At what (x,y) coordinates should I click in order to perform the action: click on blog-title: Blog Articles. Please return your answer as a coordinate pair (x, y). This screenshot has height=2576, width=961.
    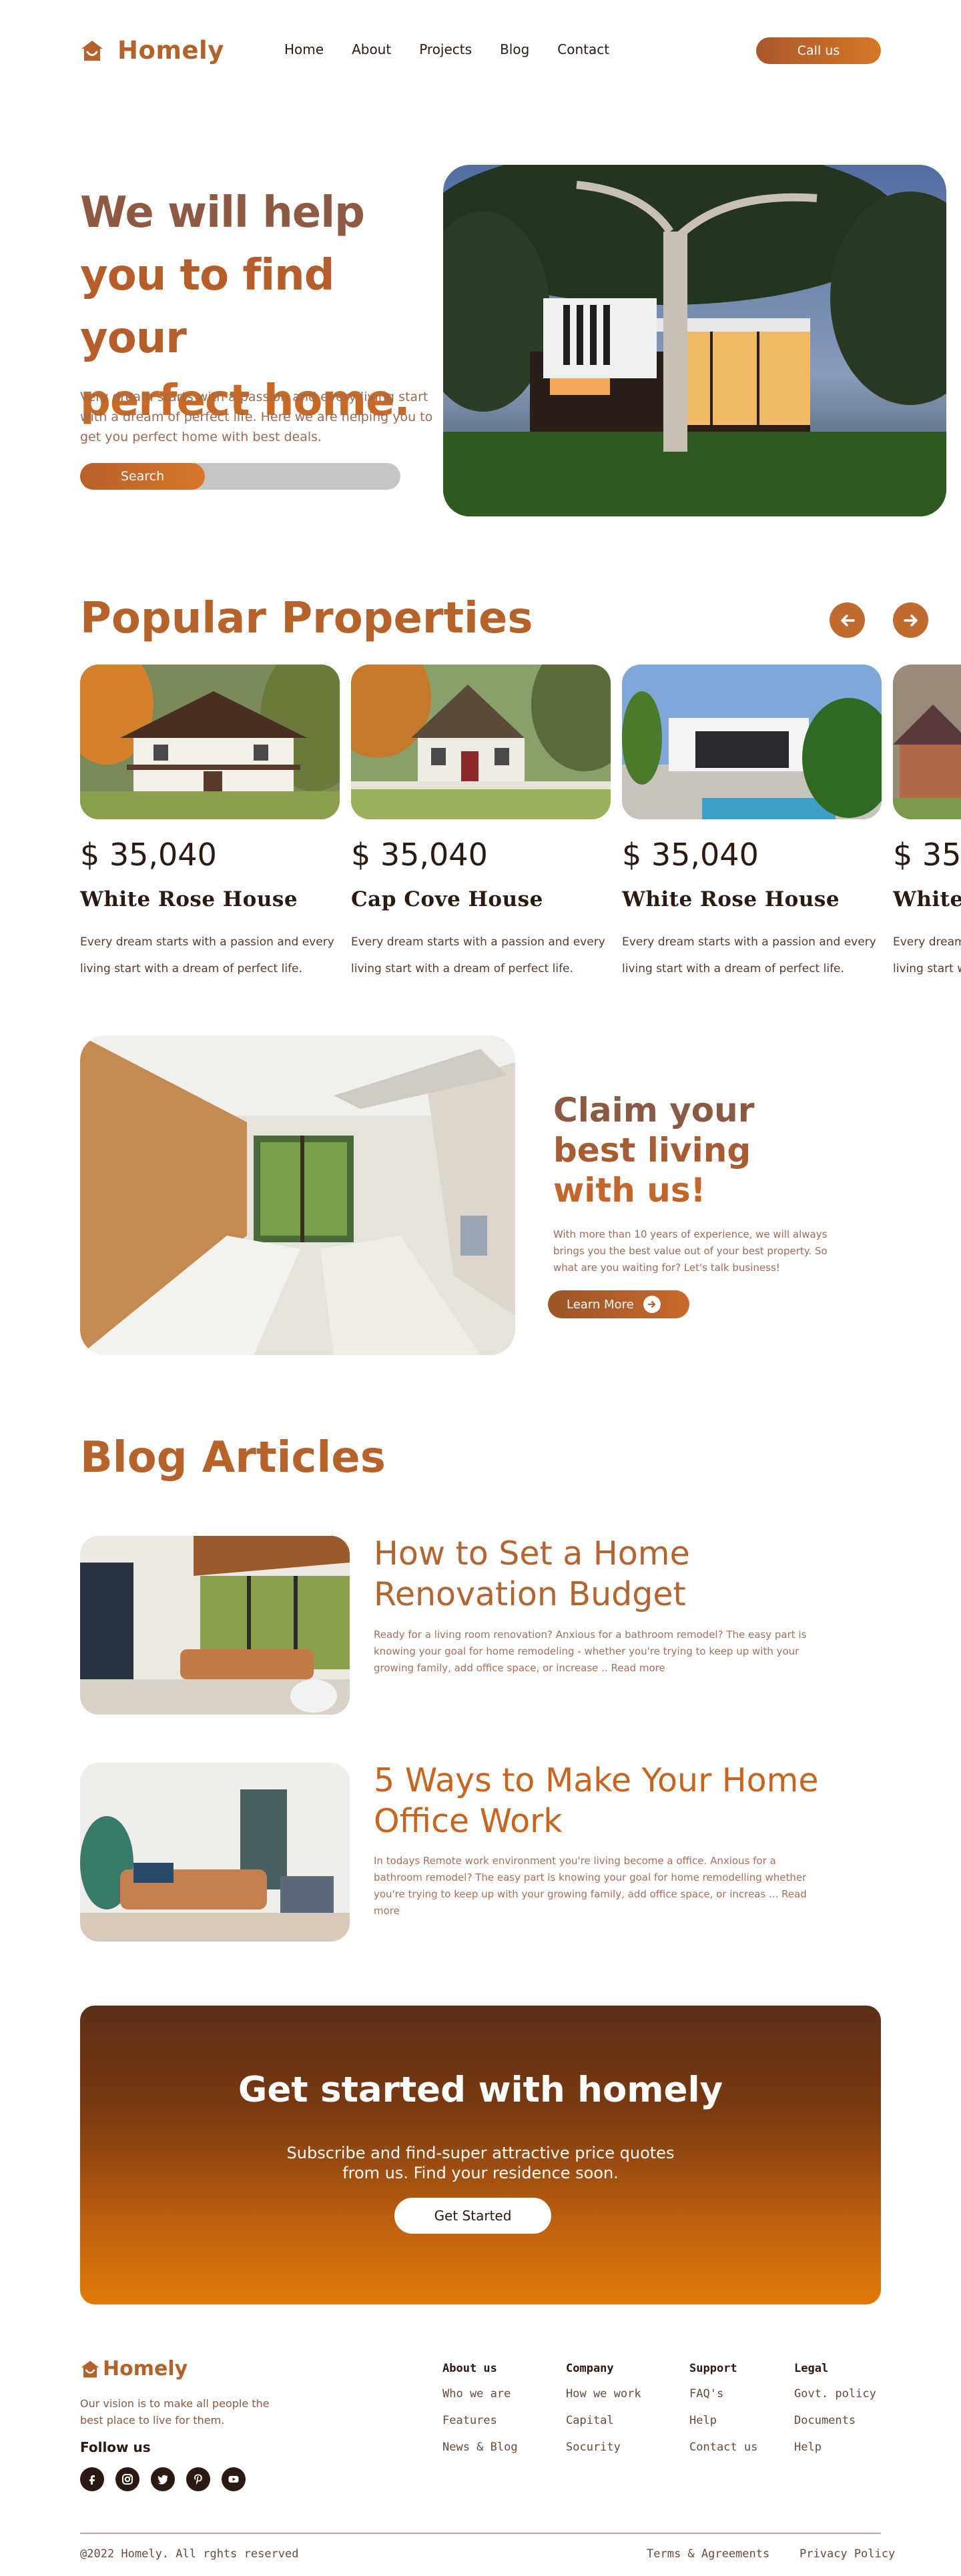
    Looking at the image, I should click on (233, 1457).